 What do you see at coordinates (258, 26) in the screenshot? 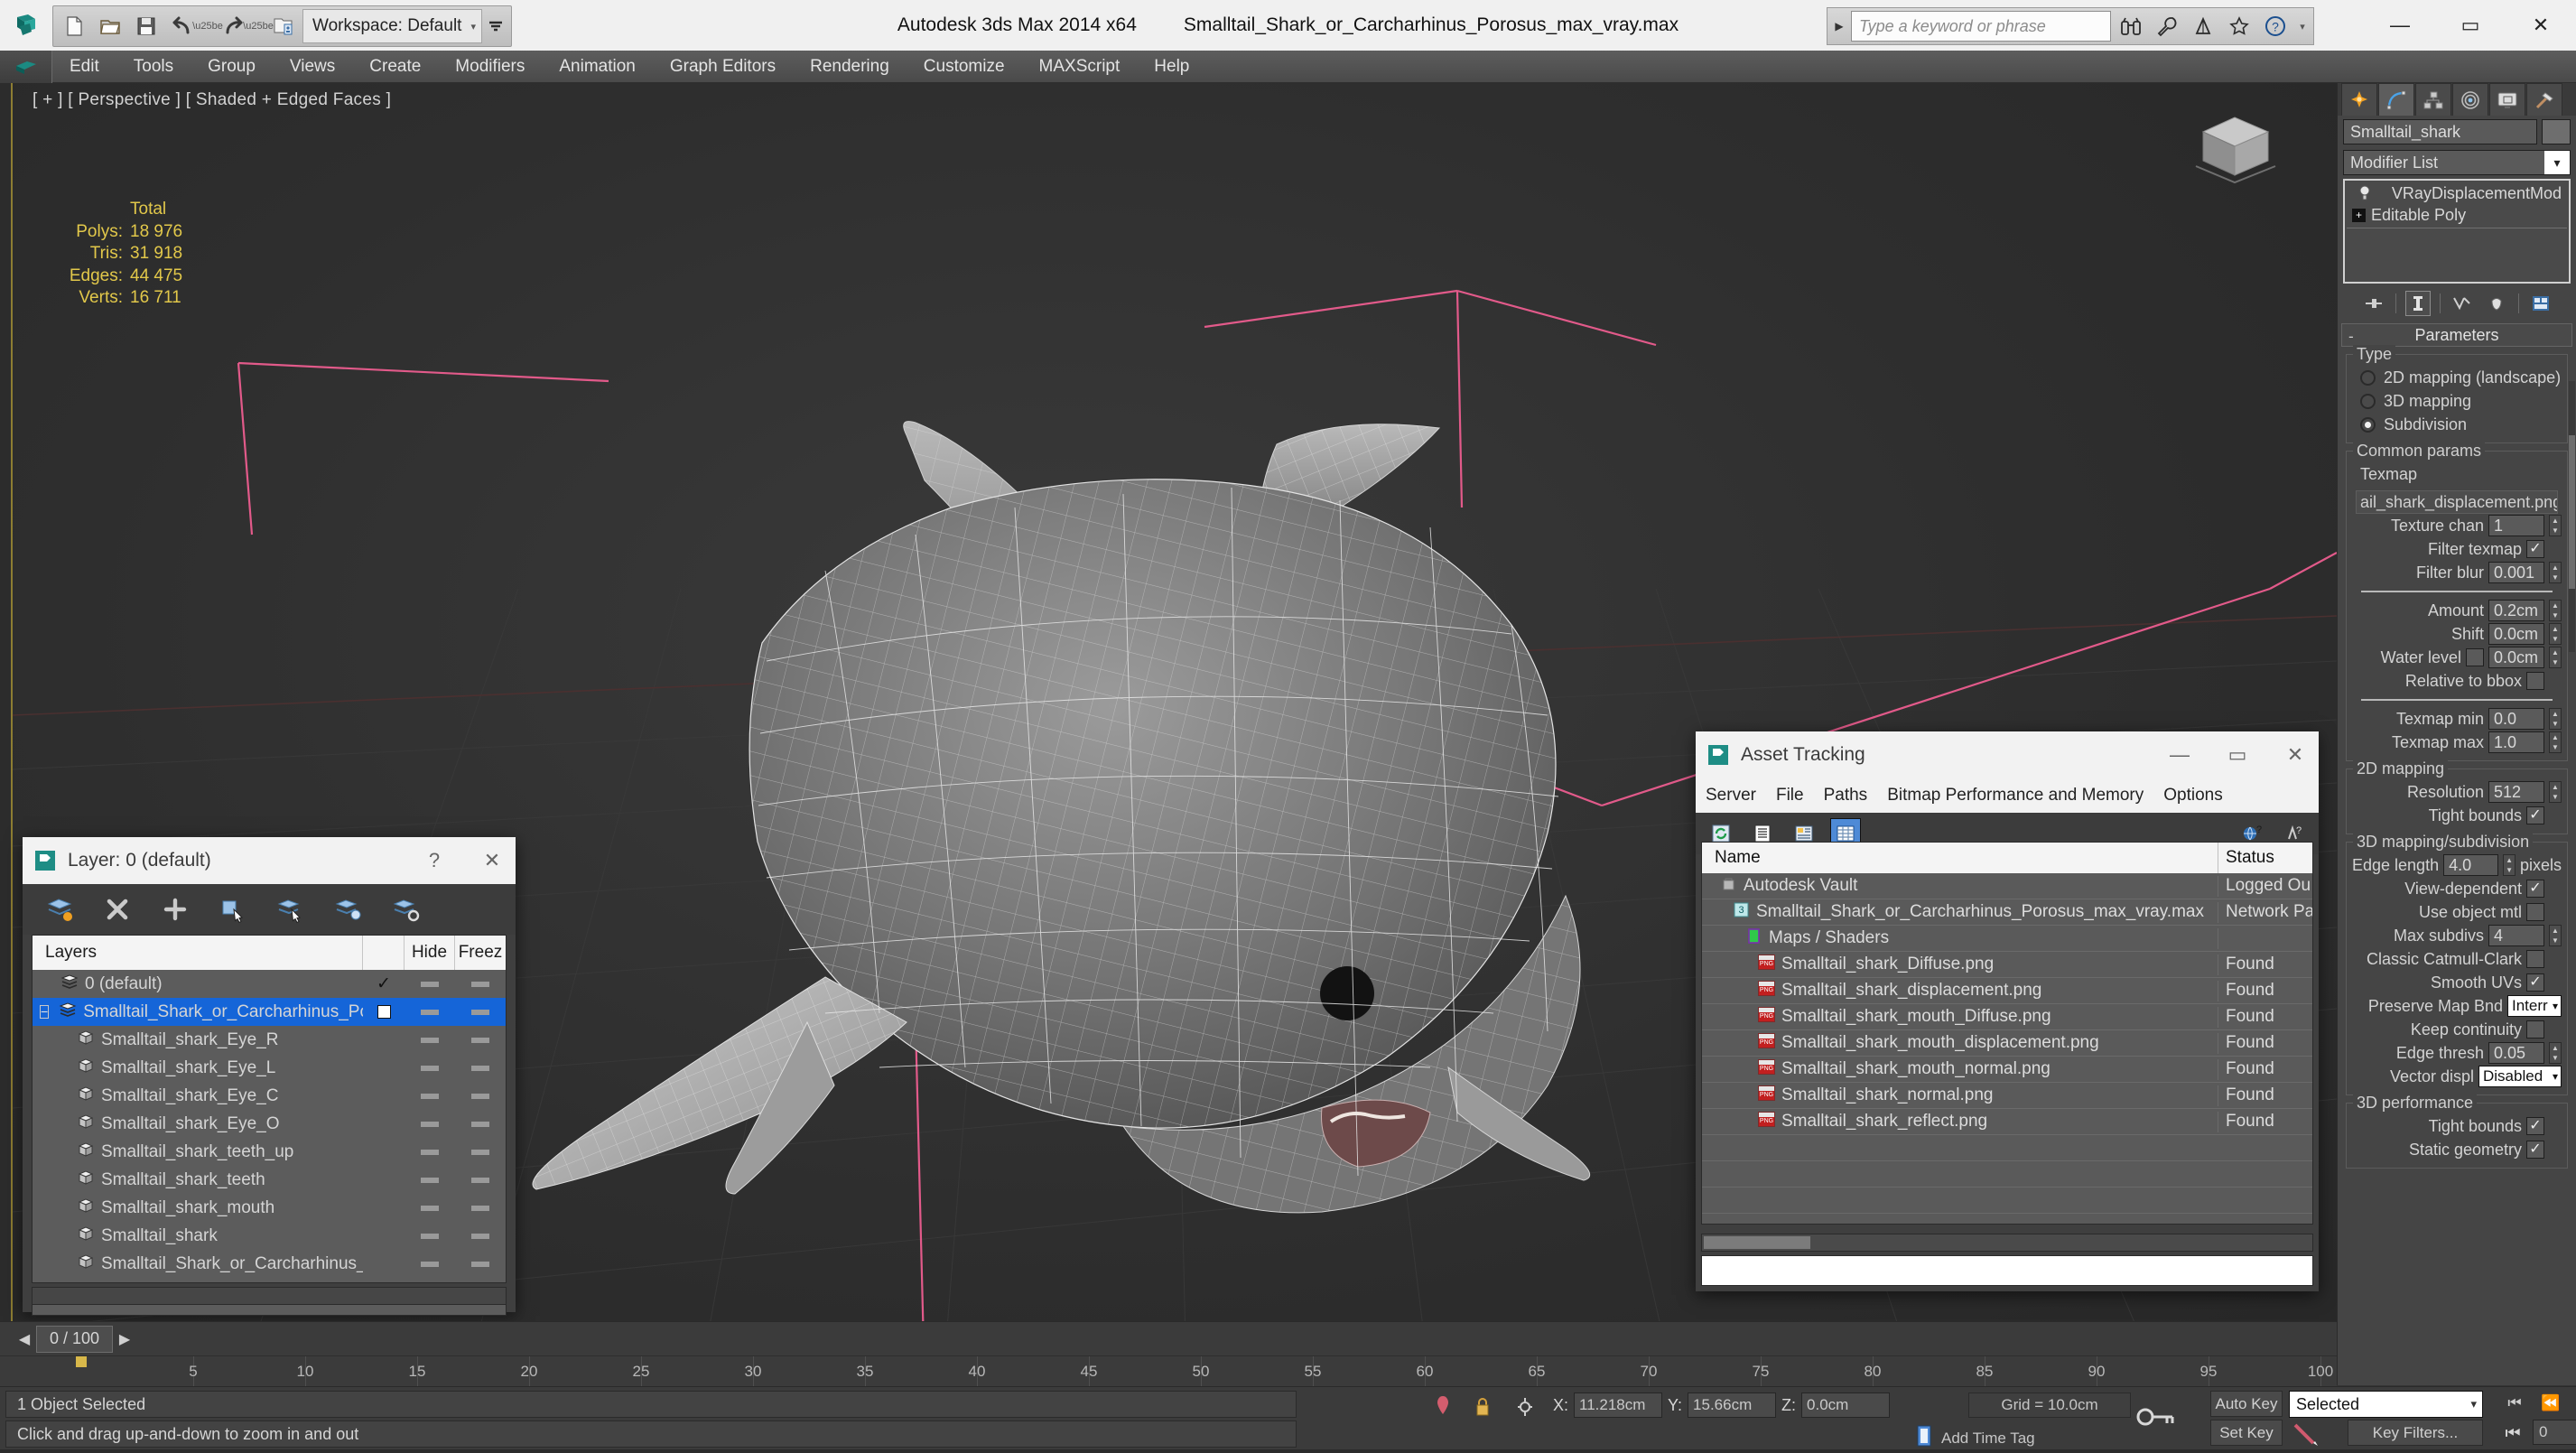
I see `redo-dropdown-icon: \u25be` at bounding box center [258, 26].